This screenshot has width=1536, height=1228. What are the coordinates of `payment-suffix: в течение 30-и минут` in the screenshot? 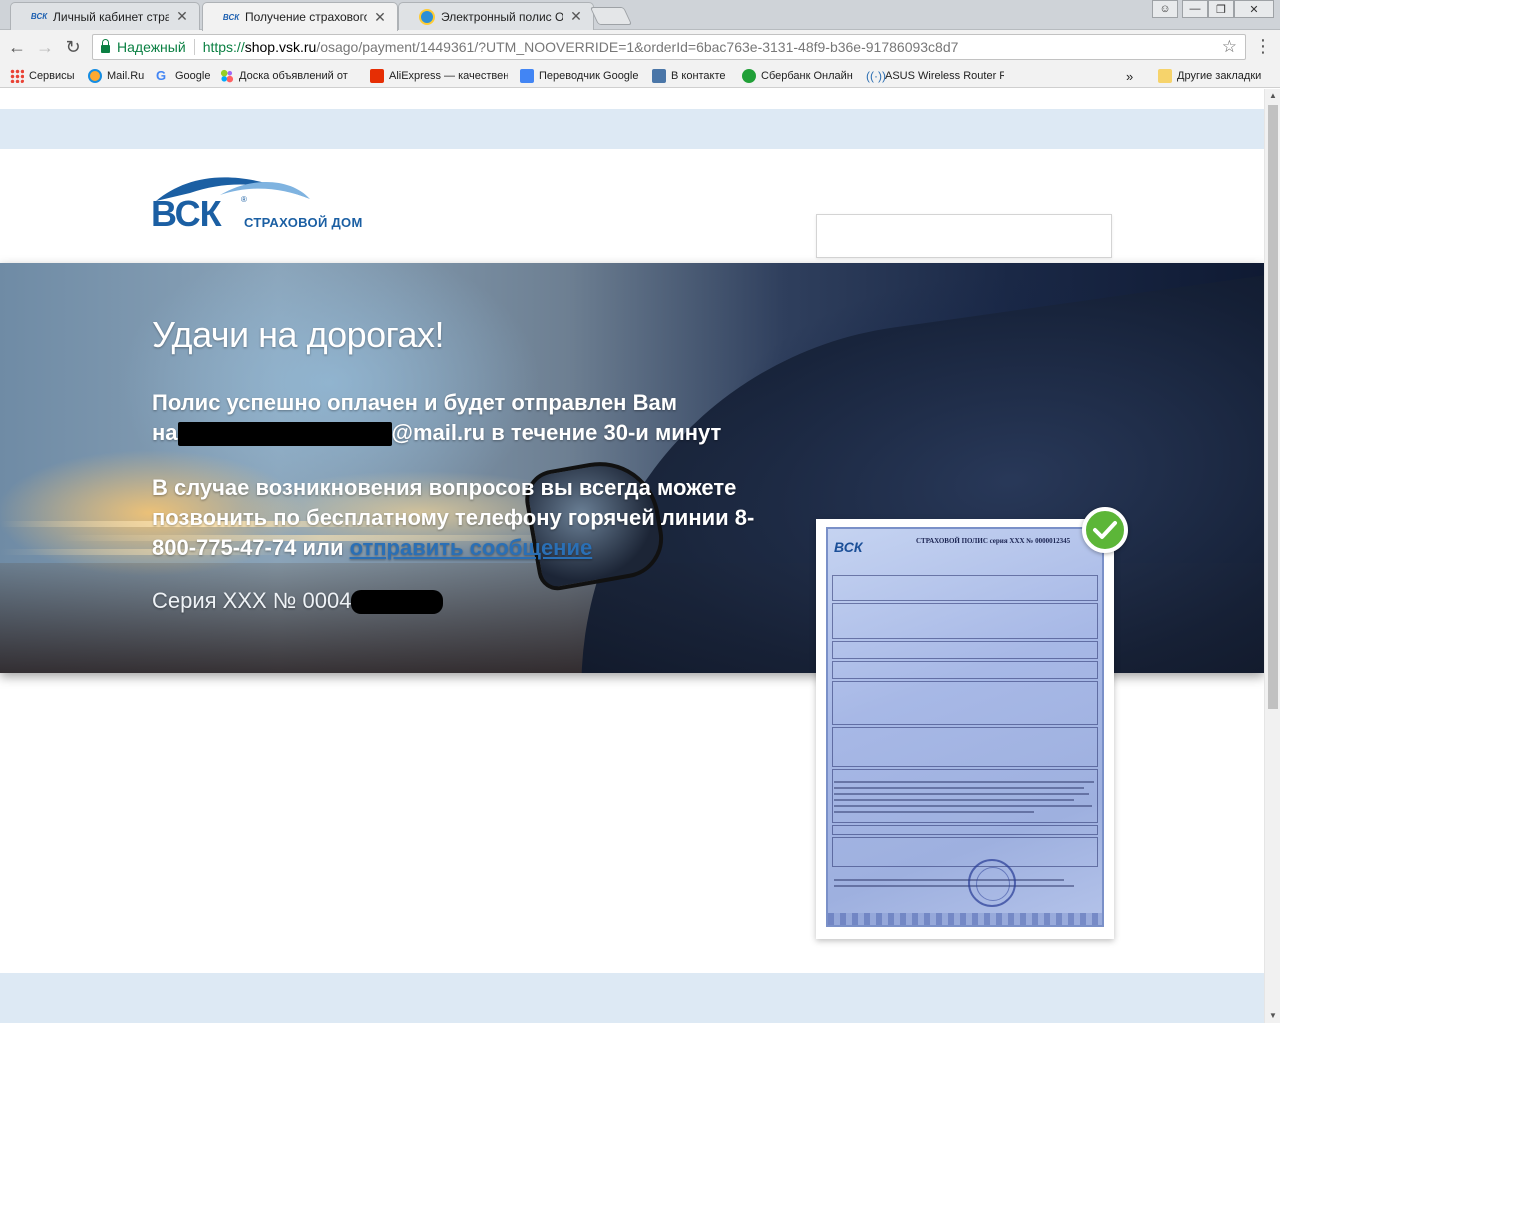 It's located at (603, 432).